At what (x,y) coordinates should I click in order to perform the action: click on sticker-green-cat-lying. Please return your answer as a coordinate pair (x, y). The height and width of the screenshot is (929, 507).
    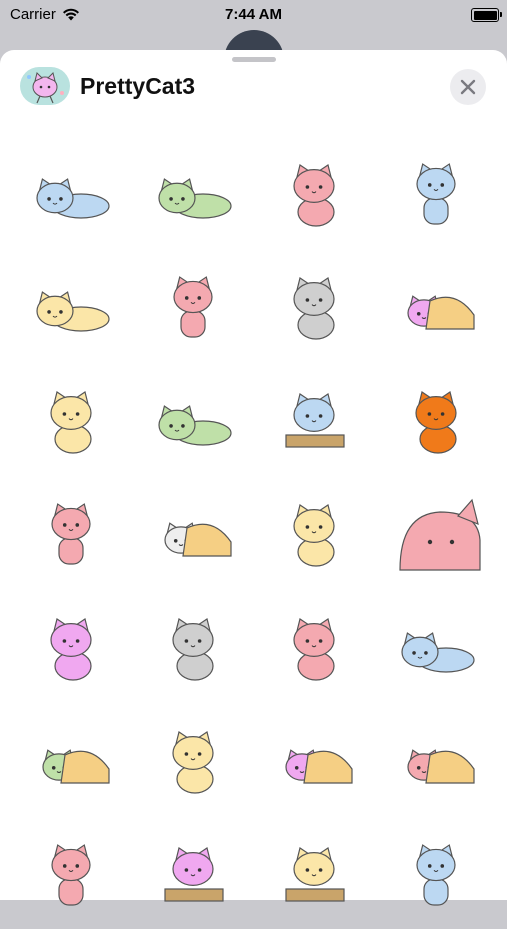
    Looking at the image, I should click on (193, 191).